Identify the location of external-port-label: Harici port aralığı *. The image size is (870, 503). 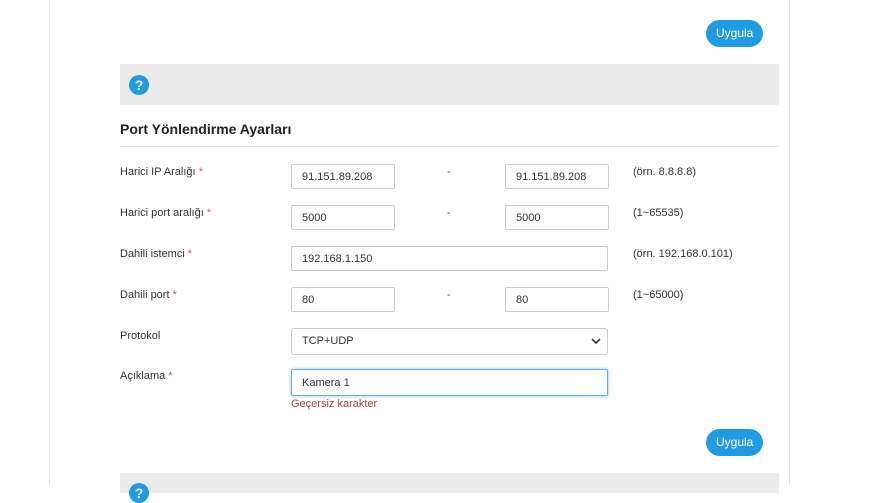
(166, 213).